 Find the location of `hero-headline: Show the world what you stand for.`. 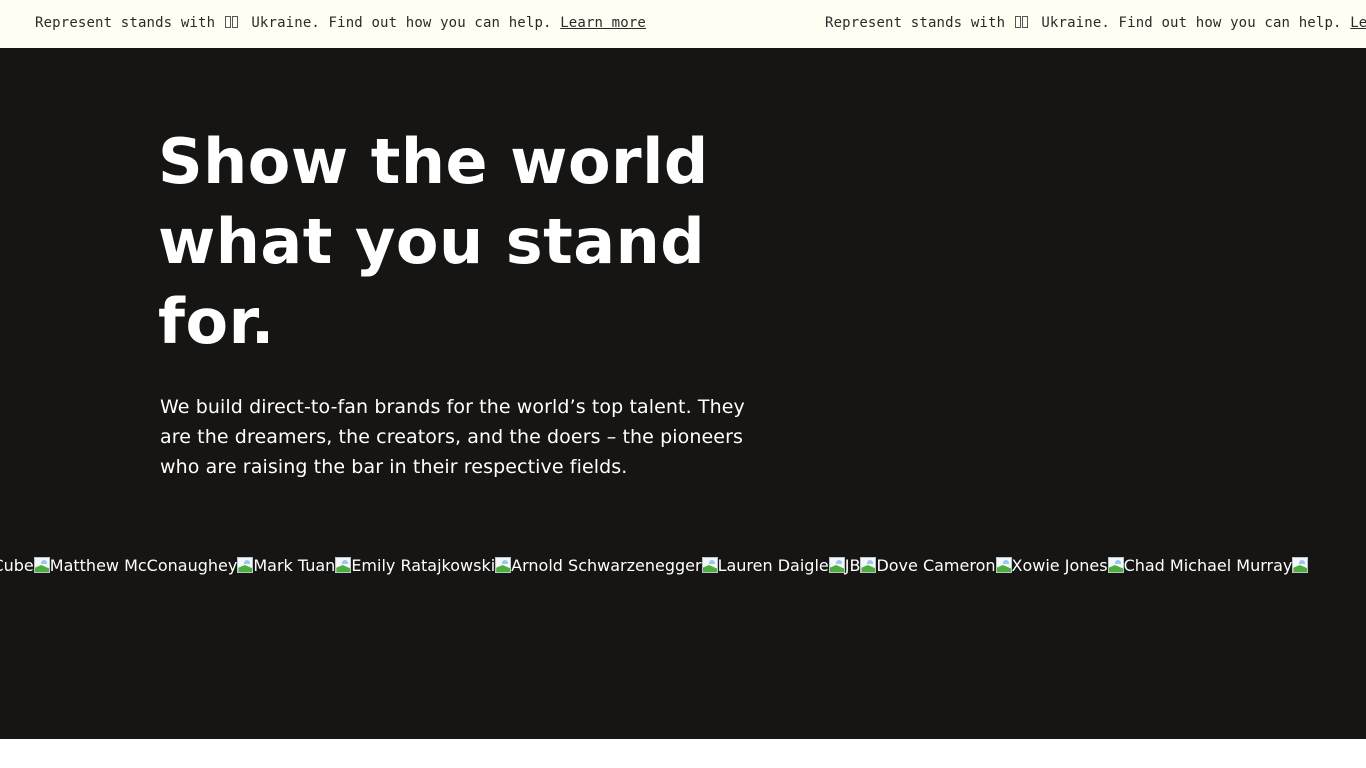

hero-headline: Show the world what you stand for. is located at coordinates (433, 241).